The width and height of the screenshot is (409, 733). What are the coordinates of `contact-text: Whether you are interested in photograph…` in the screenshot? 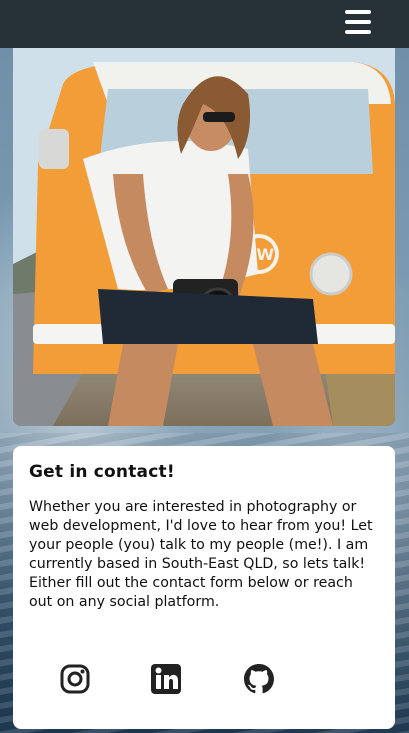 It's located at (201, 554).